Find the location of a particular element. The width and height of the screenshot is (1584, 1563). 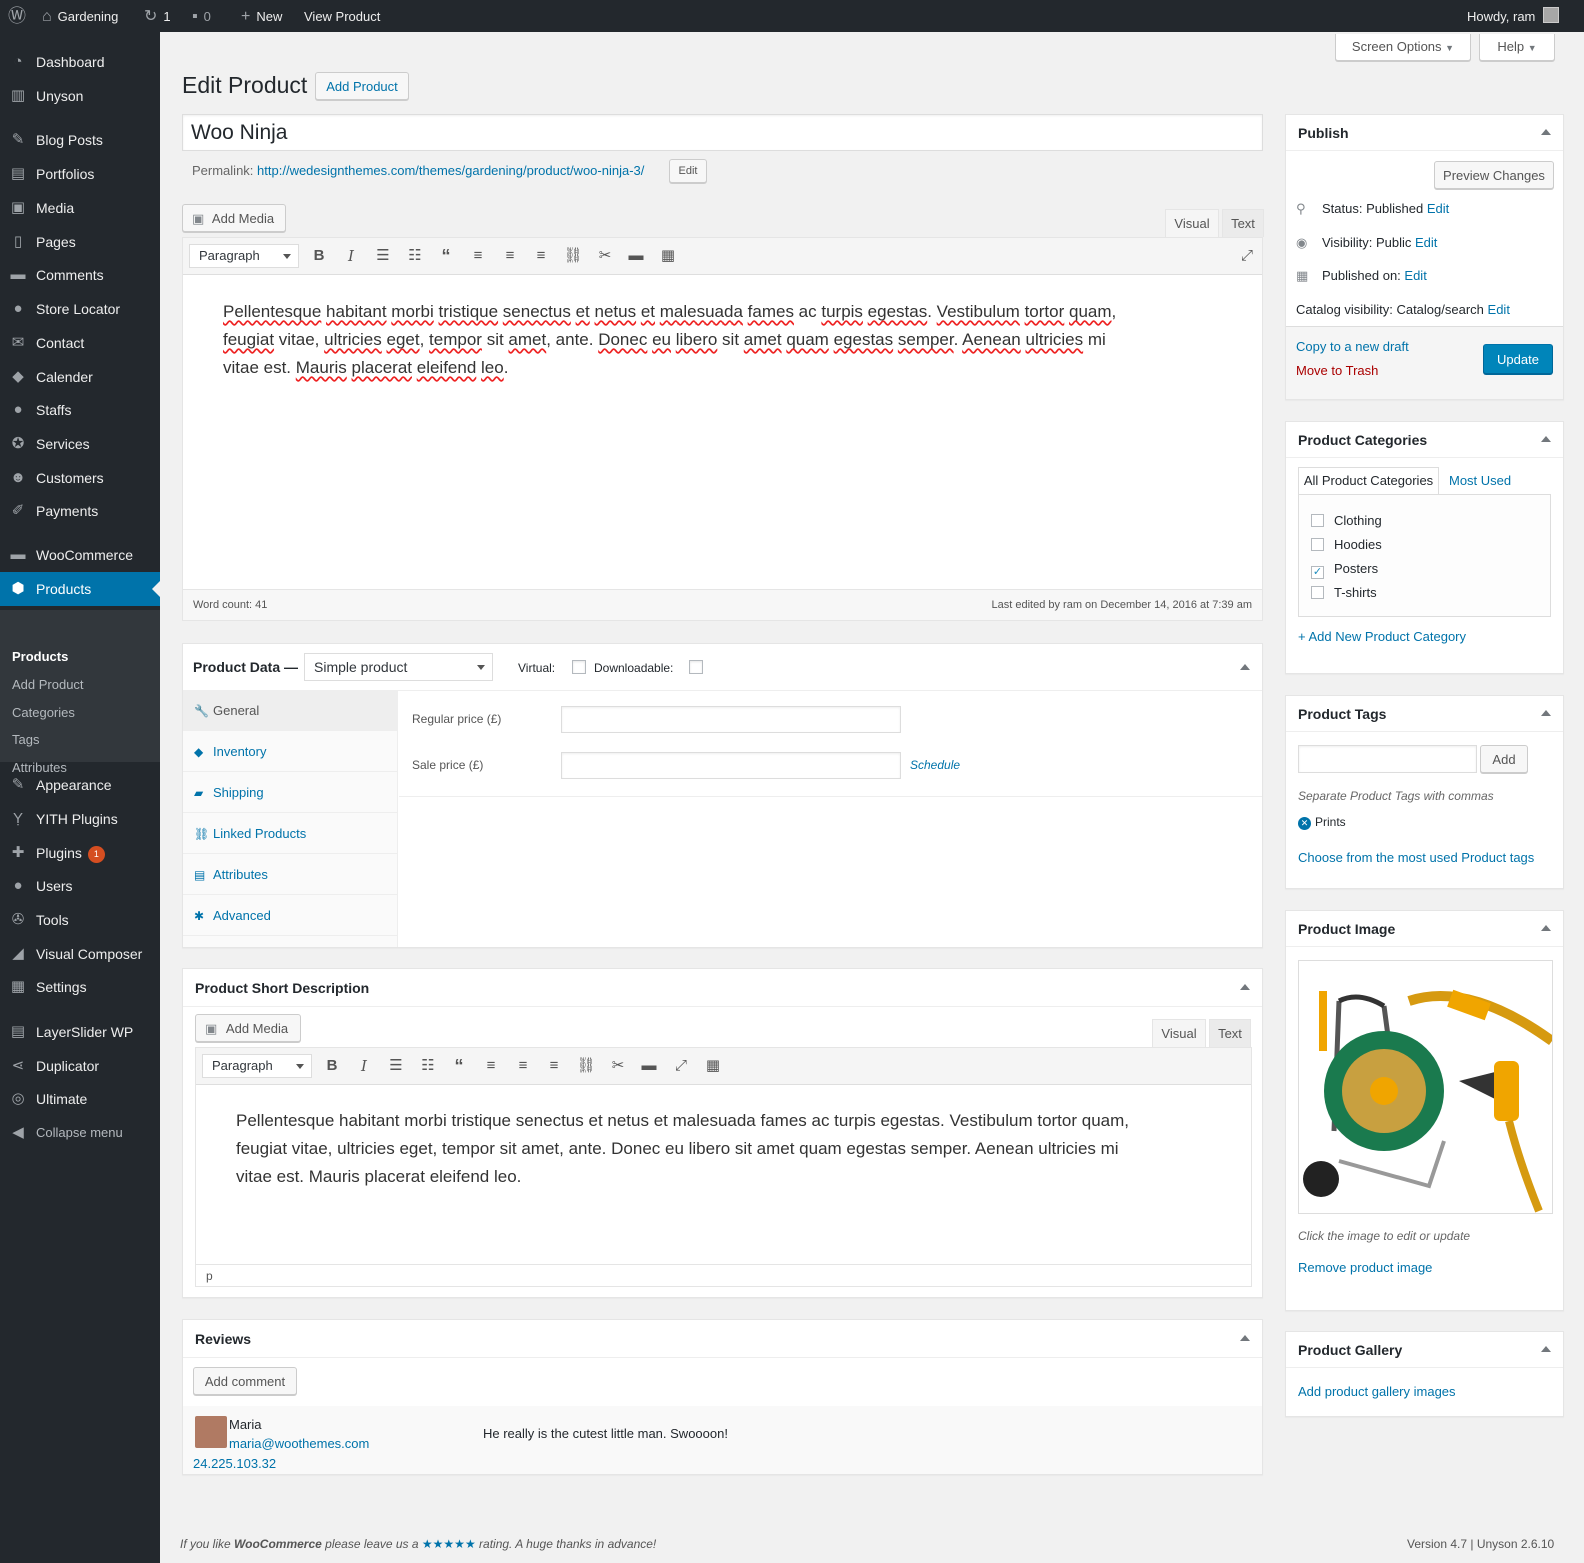

sidebar-item-layerslider-wp: ▤ LayerSlider WP is located at coordinates (80, 1032).